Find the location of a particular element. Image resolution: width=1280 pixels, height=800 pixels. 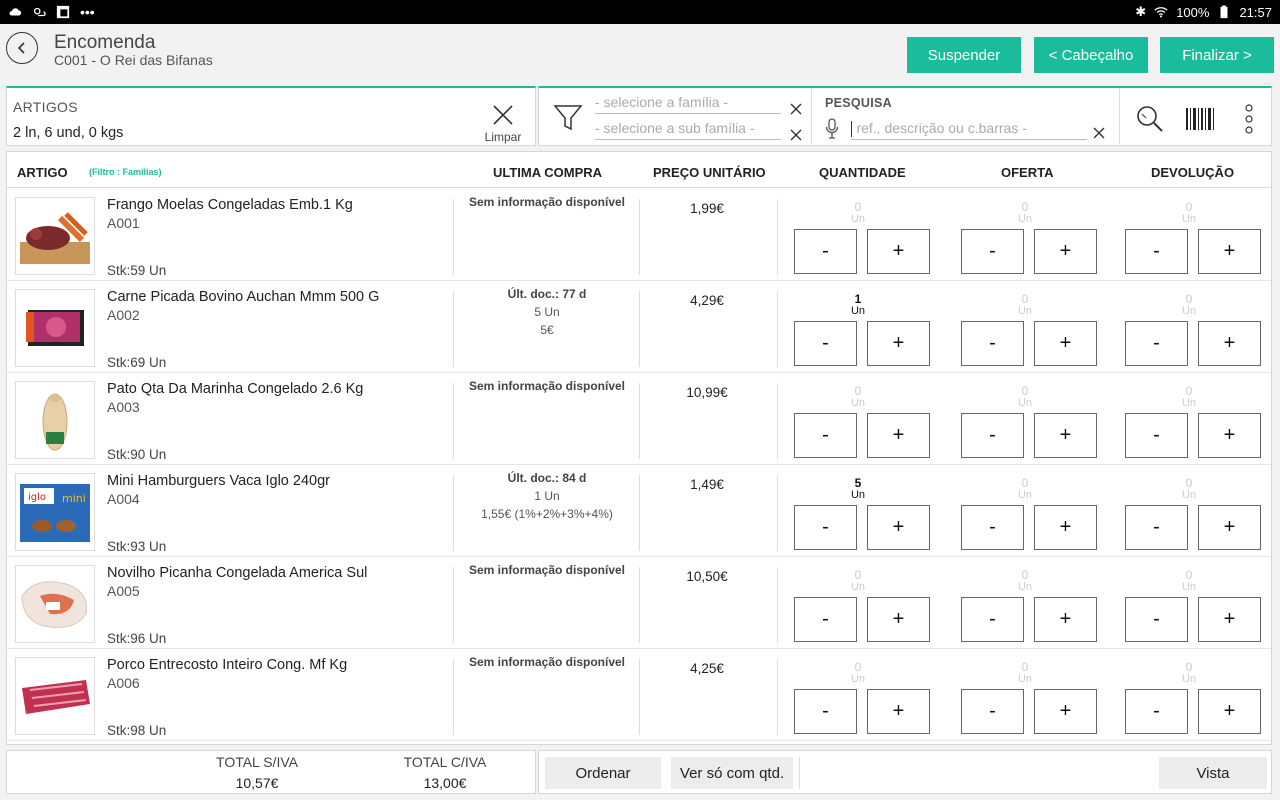

header-button: < Cabeçalho is located at coordinates (1091, 55).